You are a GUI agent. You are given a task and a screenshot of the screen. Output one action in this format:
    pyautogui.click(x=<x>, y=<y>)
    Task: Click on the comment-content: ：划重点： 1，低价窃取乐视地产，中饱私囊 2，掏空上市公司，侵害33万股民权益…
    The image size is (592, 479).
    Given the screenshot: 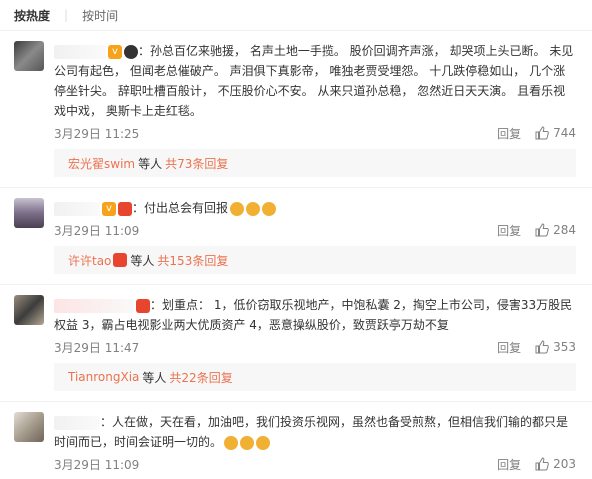 What is the action you would take?
    pyautogui.click(x=315, y=315)
    